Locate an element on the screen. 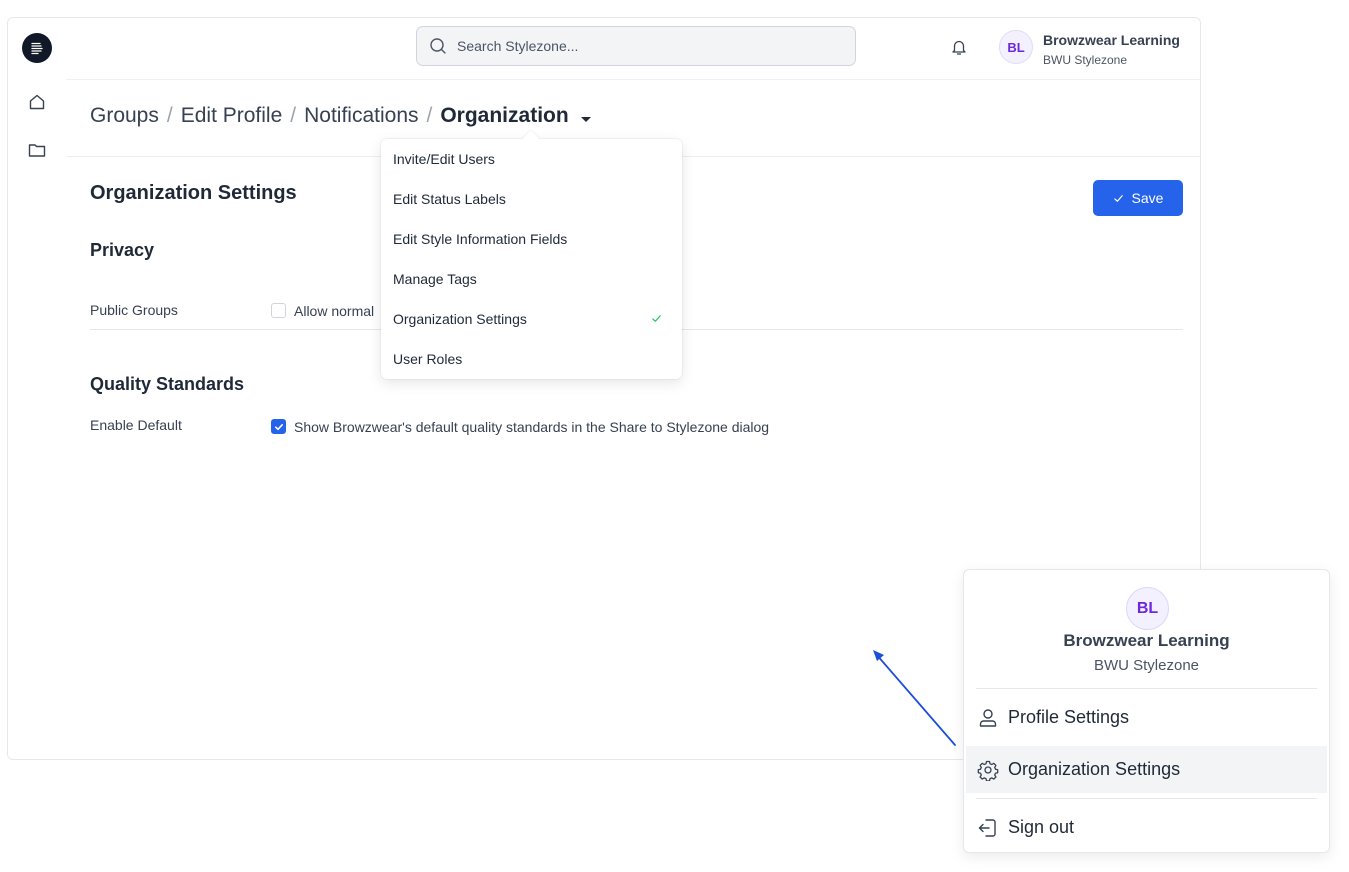  breadcrumb-notifications: Notifications is located at coordinates (361, 116).